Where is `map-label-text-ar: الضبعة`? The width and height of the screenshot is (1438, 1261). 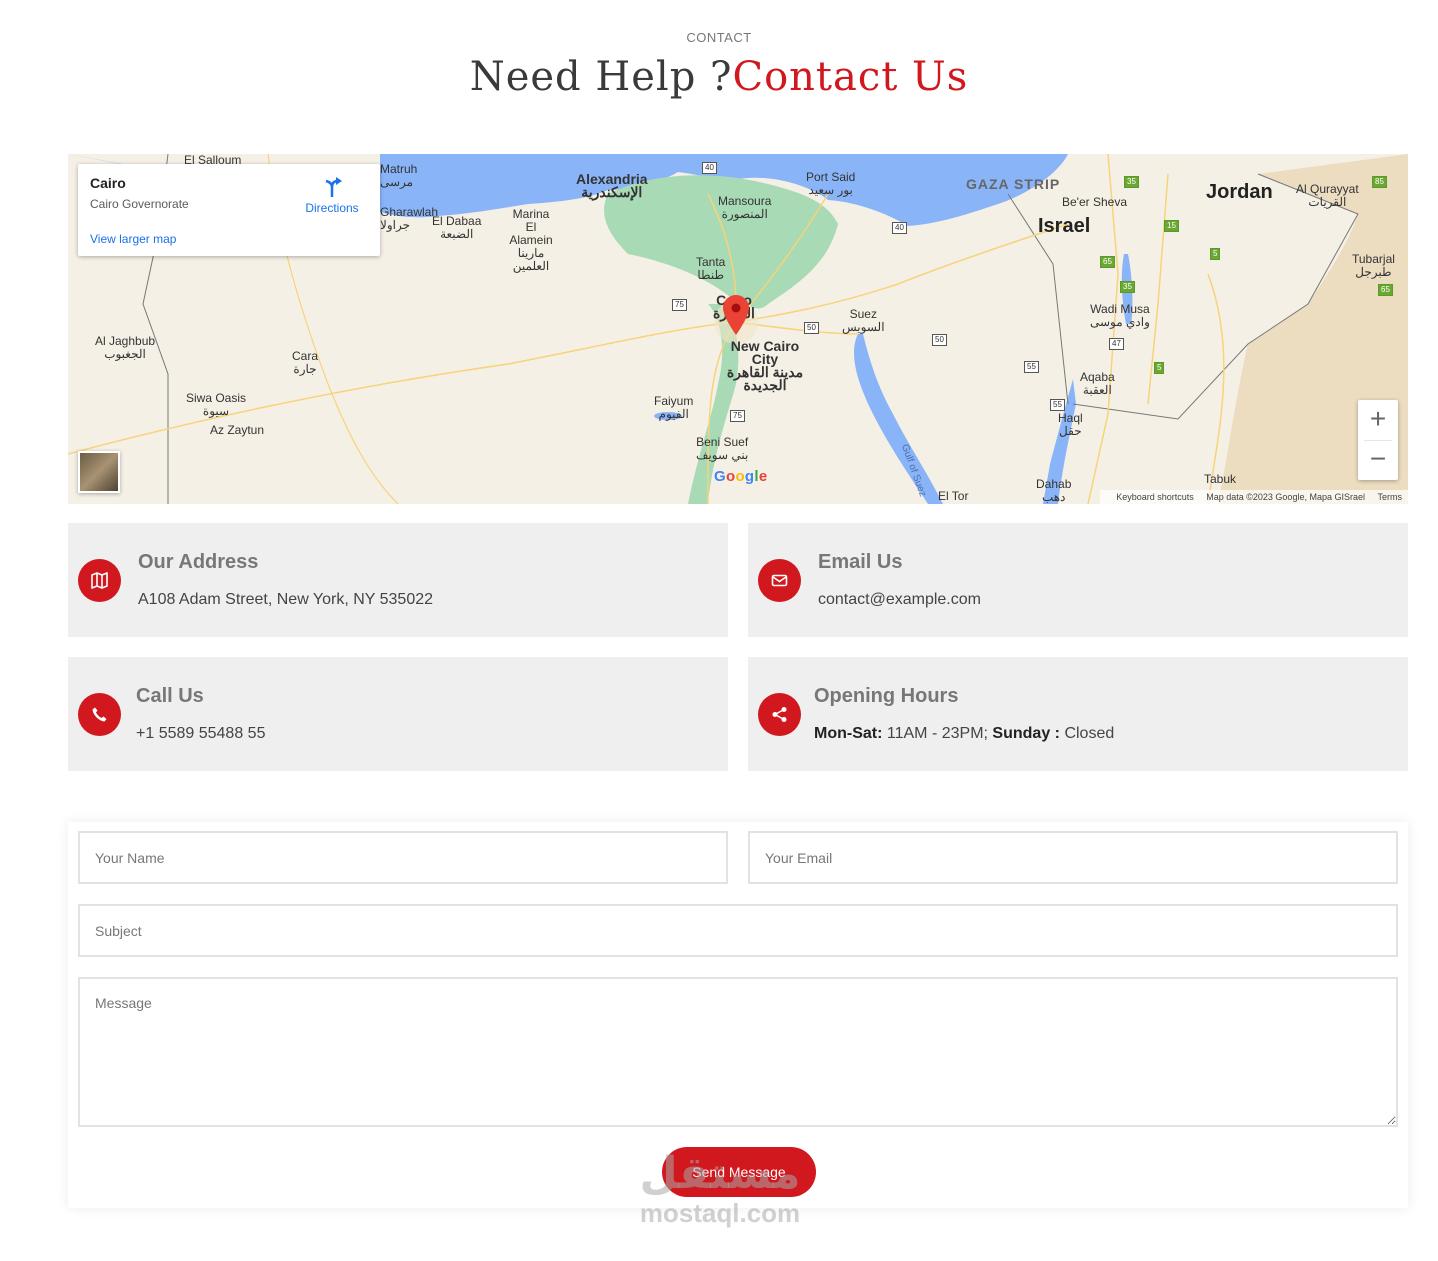
map-label-text-ar: الضبعة is located at coordinates (457, 234).